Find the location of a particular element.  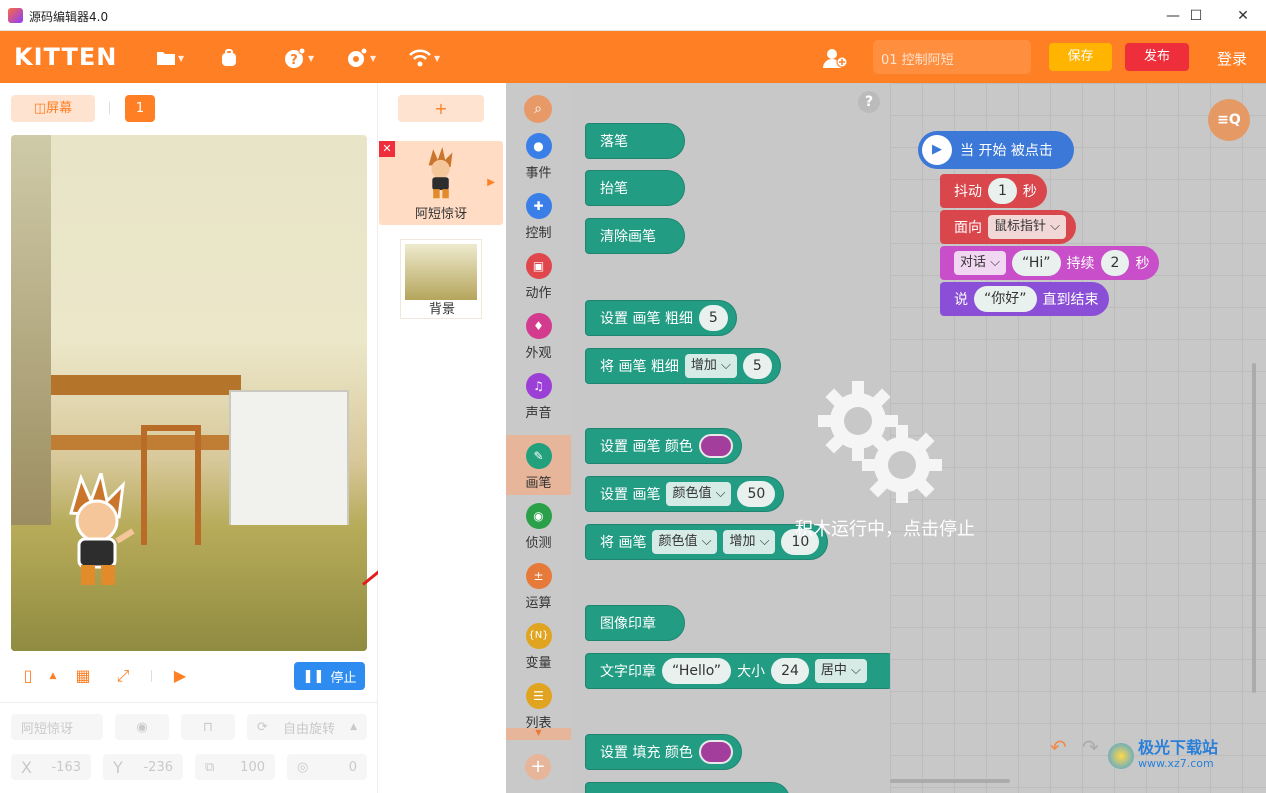

background-label: 背景 is located at coordinates (441, 309).